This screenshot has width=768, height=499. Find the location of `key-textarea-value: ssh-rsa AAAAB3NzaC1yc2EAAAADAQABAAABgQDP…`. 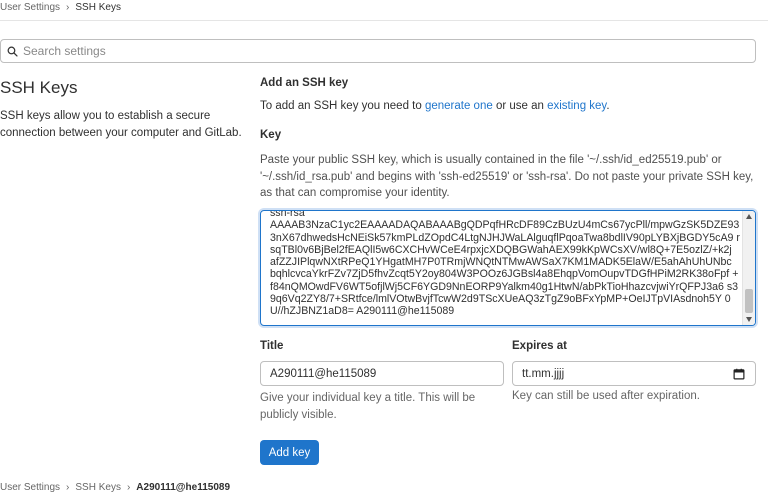

key-textarea-value: ssh-rsa AAAAB3NzaC1yc2EAAAADAQABAAABgQDP… is located at coordinates (505, 264).